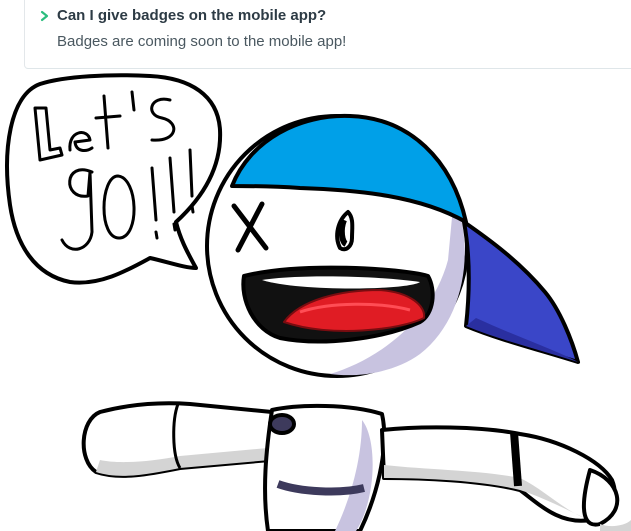 The image size is (631, 531). What do you see at coordinates (45, 16) in the screenshot?
I see `chevron-right-icon` at bounding box center [45, 16].